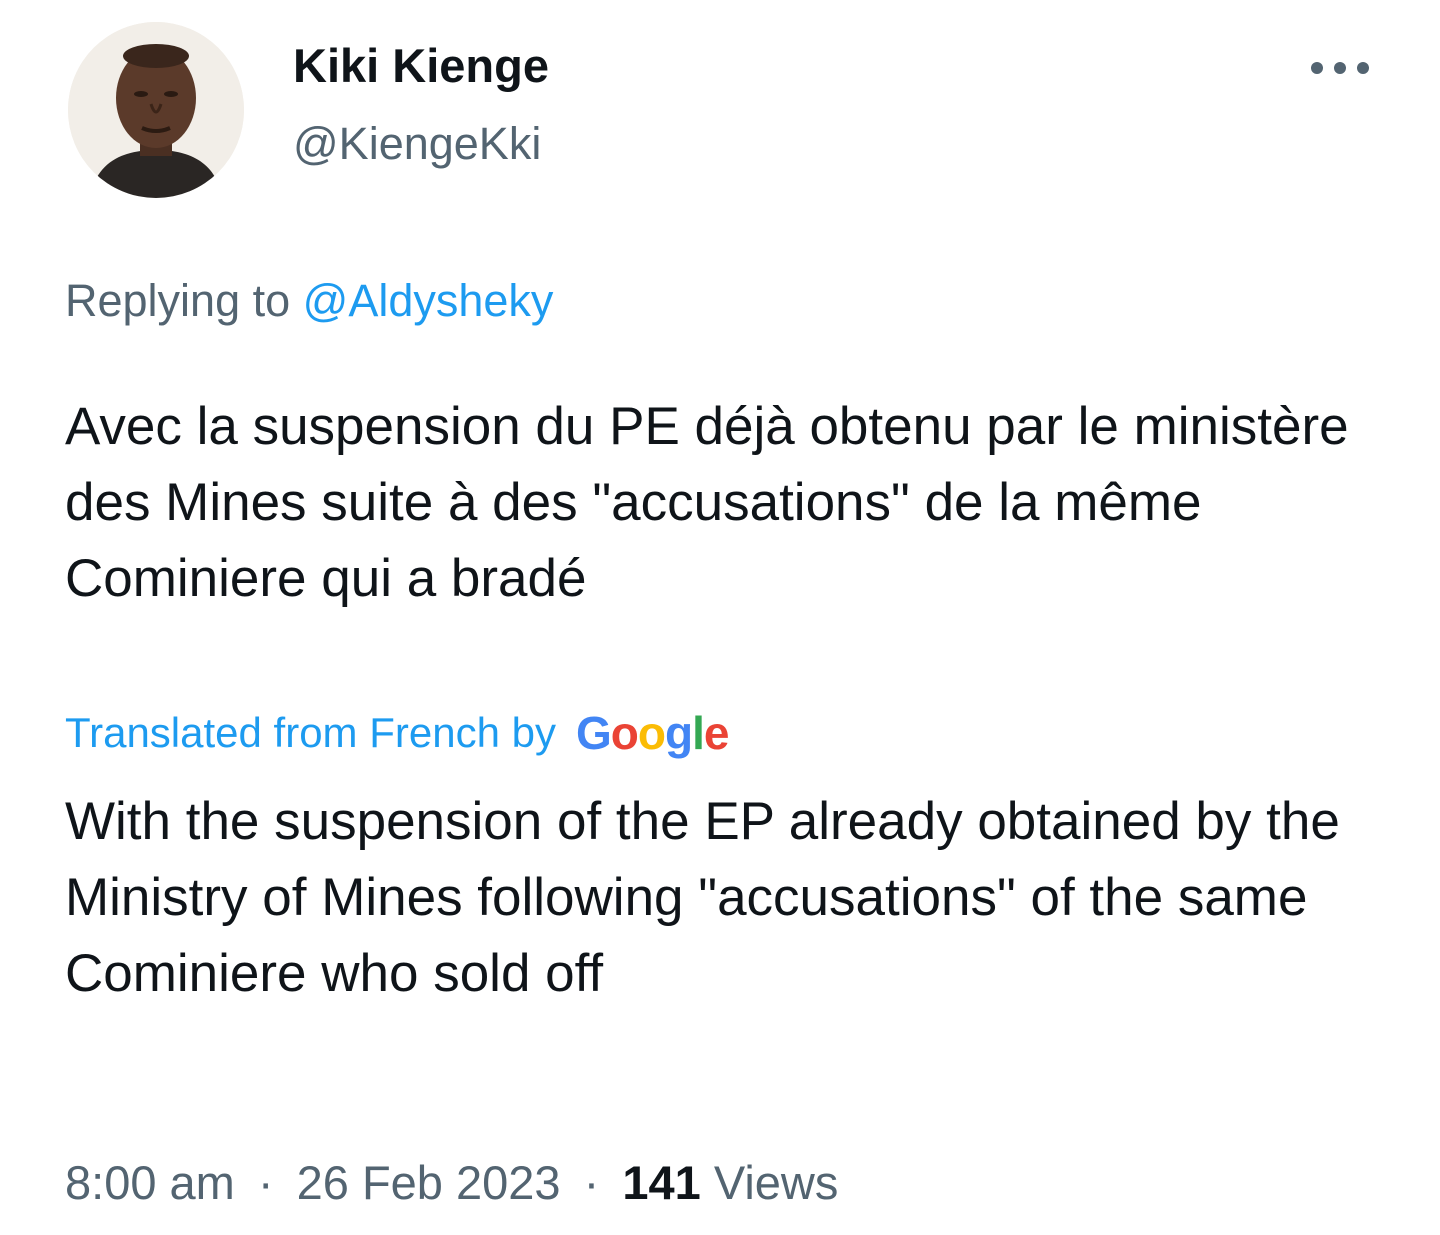 The height and width of the screenshot is (1235, 1440). Describe the element at coordinates (661, 1182) in the screenshot. I see `views-count: 141` at that location.